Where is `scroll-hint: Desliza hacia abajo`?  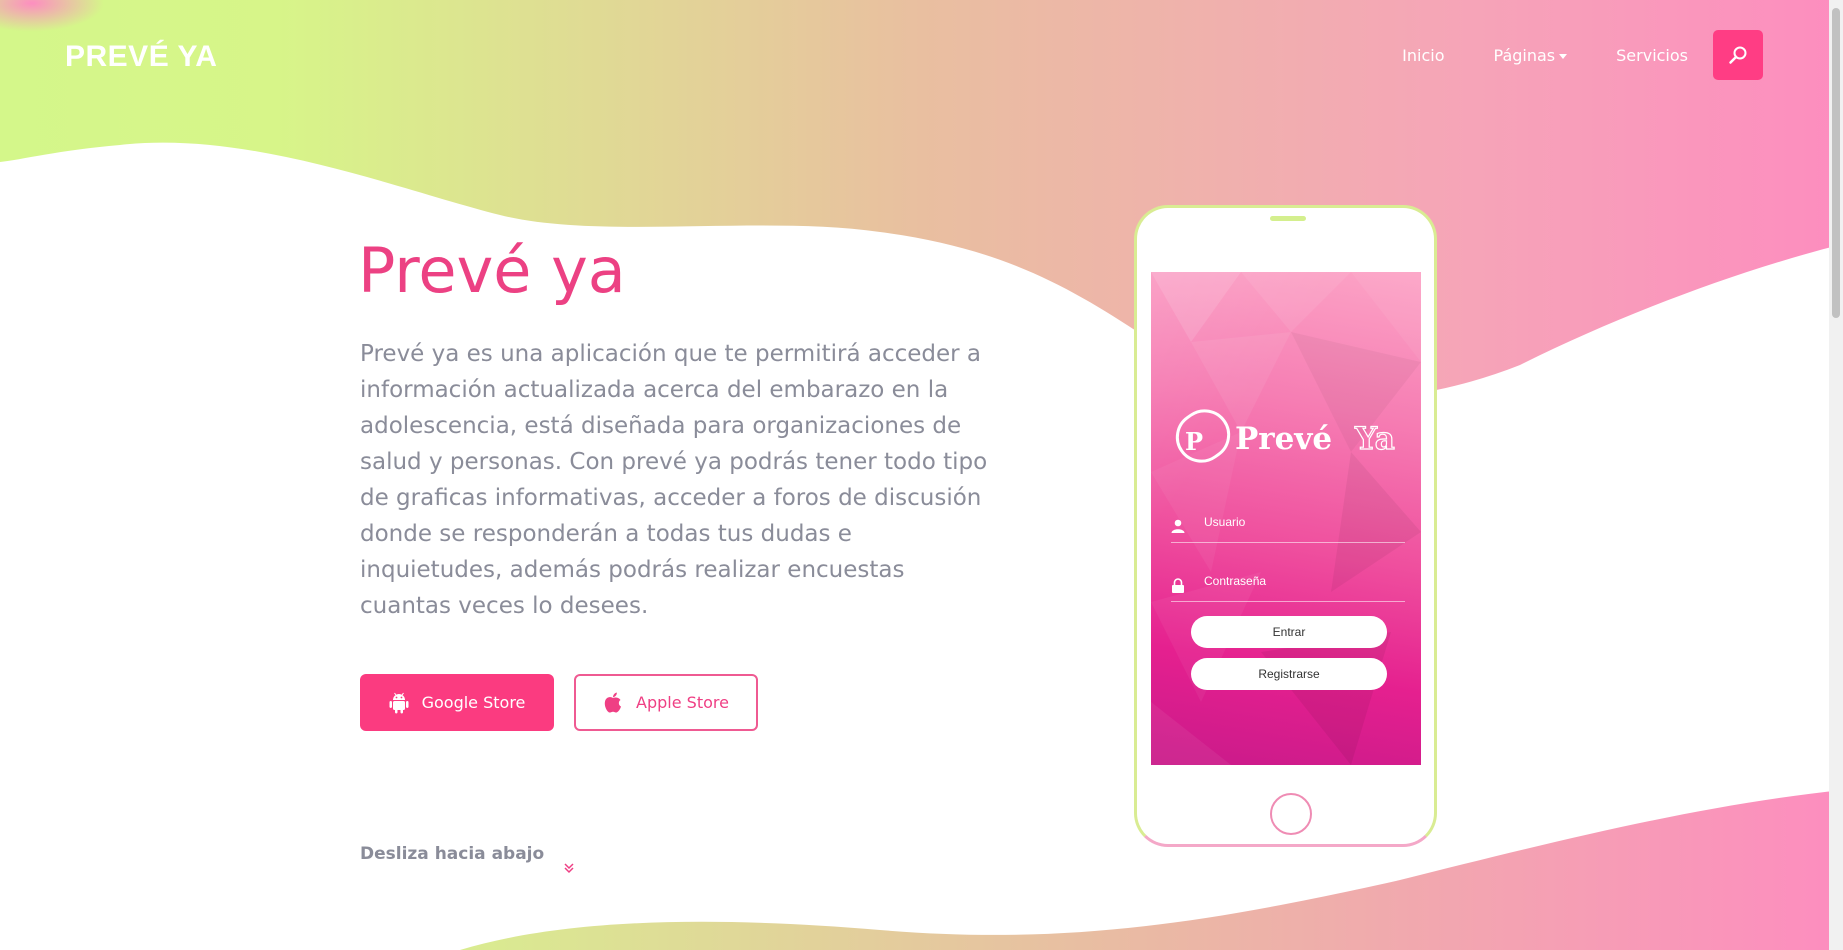
scroll-hint: Desliza hacia abajo is located at coordinates (452, 854).